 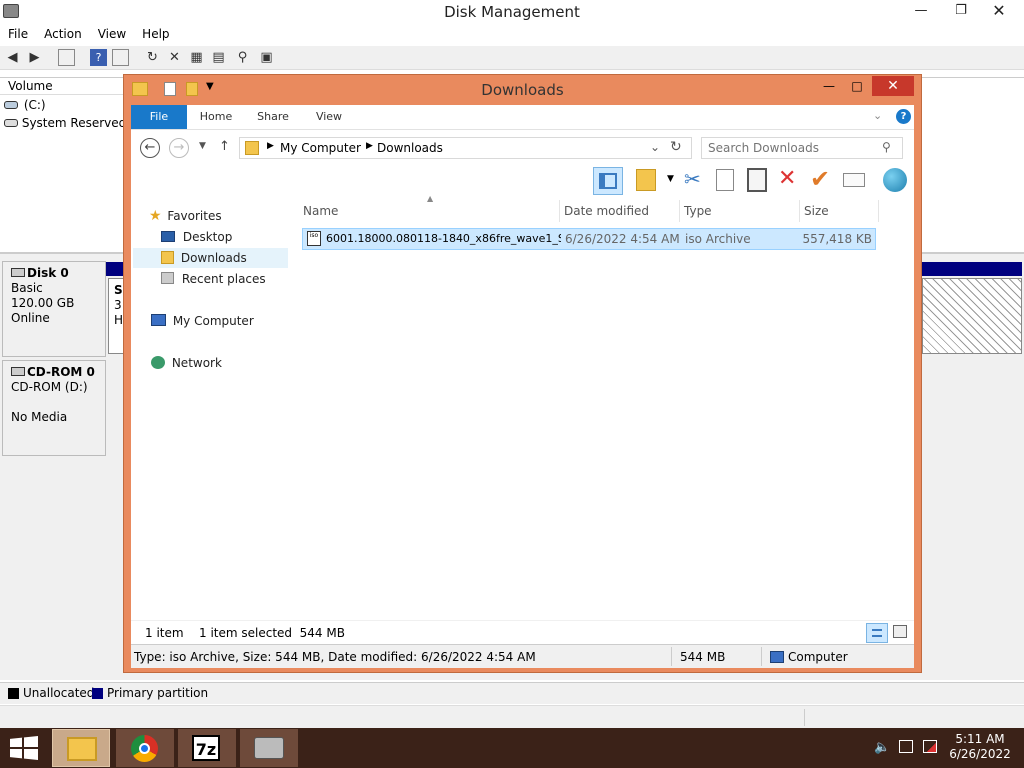 I want to click on search-box: ⚲, so click(x=802, y=148).